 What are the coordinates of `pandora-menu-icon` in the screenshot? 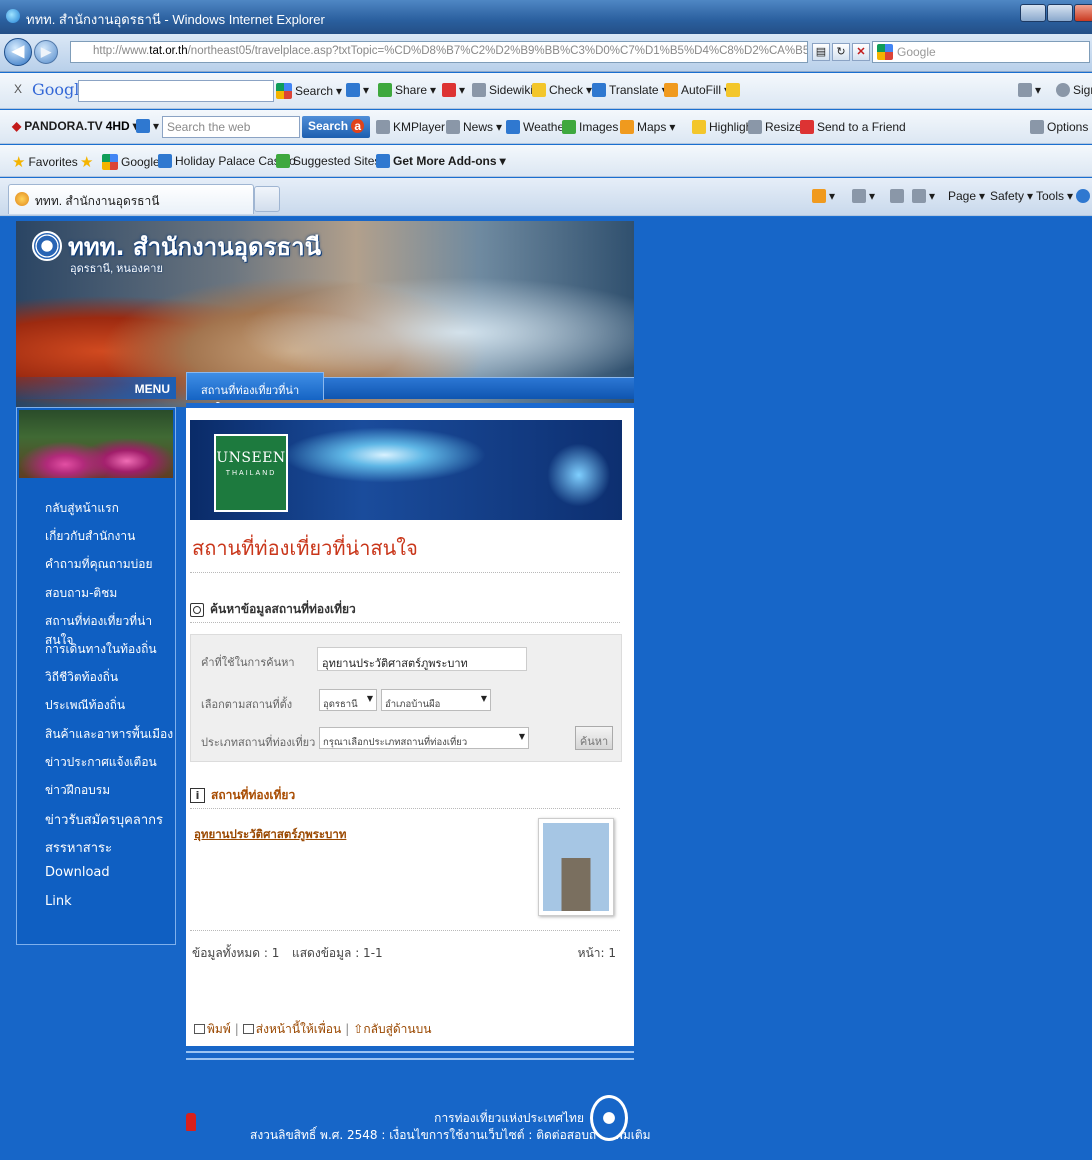 It's located at (143, 126).